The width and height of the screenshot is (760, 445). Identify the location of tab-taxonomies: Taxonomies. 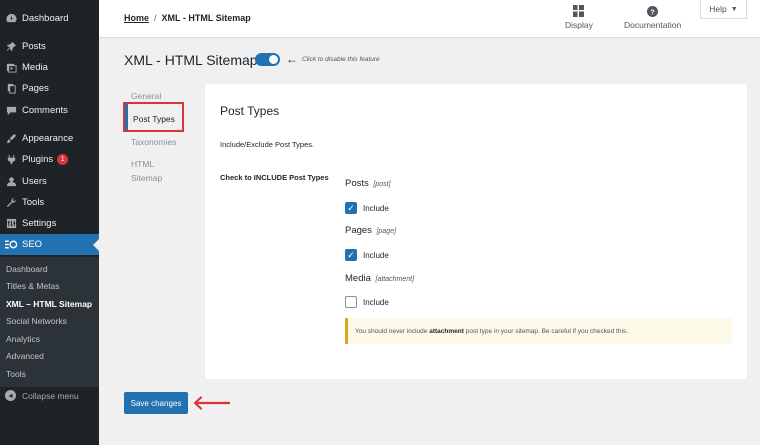
(153, 142).